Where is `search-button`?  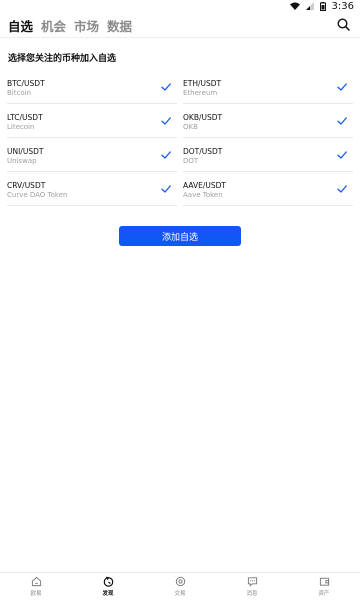
search-button is located at coordinates (343, 24).